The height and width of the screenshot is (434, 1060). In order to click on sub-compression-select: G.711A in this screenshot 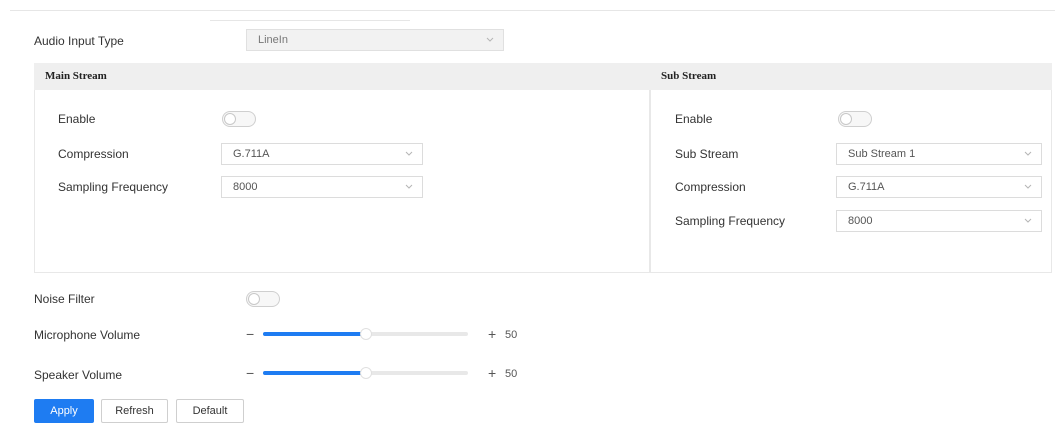, I will do `click(939, 187)`.